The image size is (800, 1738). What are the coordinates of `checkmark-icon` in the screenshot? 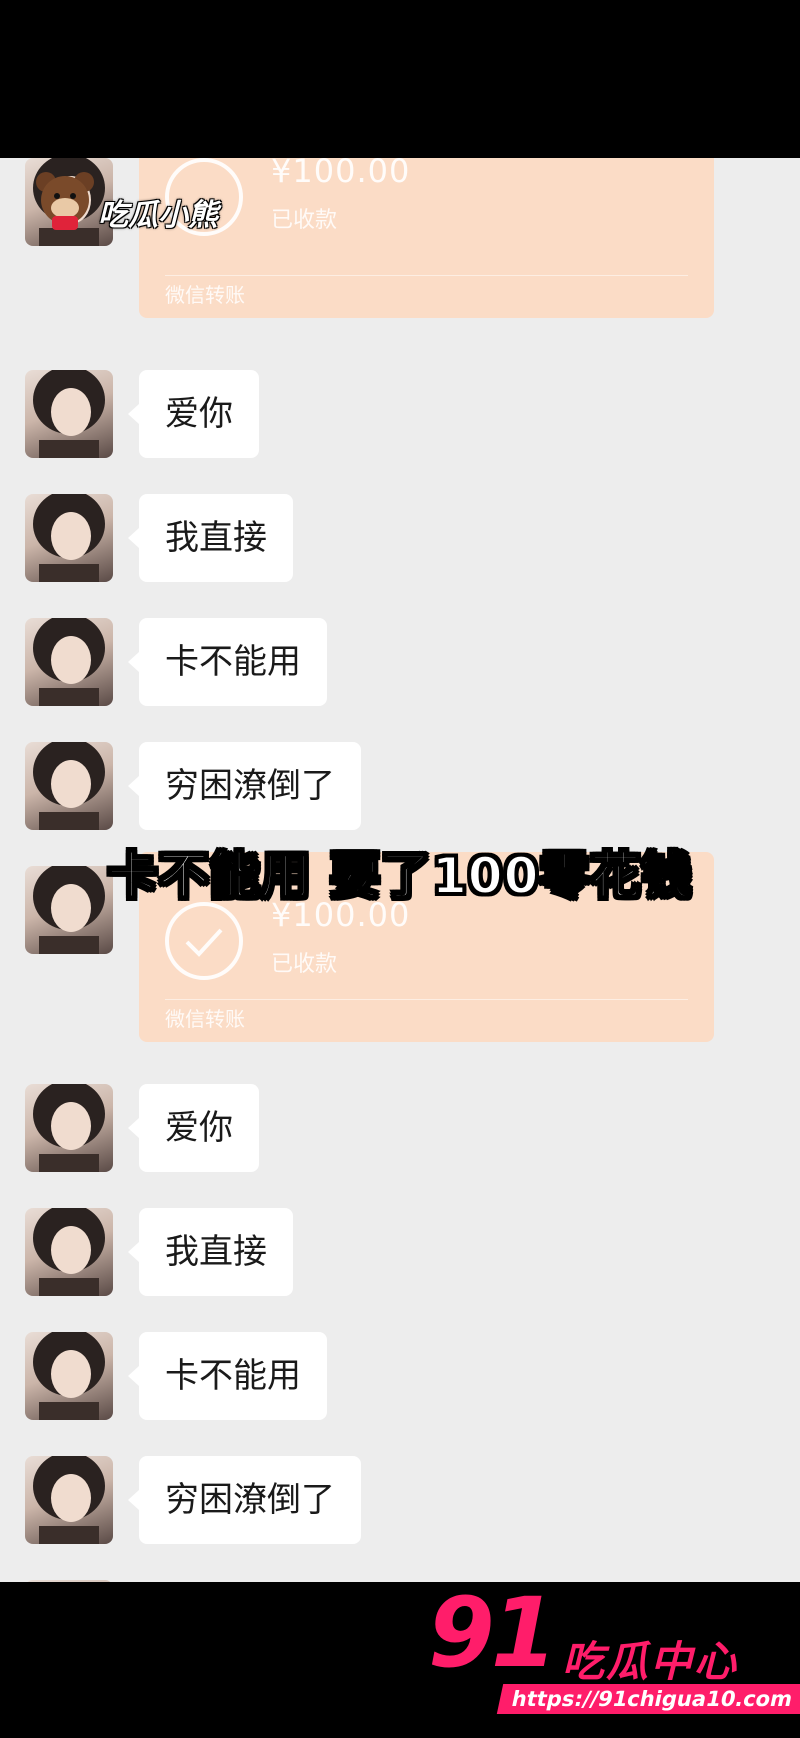 It's located at (204, 942).